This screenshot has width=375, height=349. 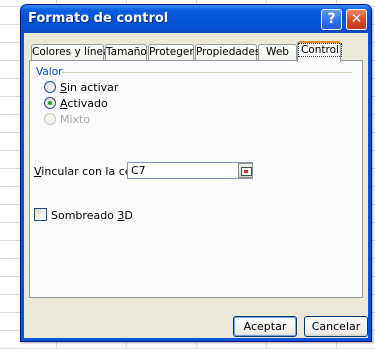 I want to click on radio-checked-icon, so click(x=50, y=103).